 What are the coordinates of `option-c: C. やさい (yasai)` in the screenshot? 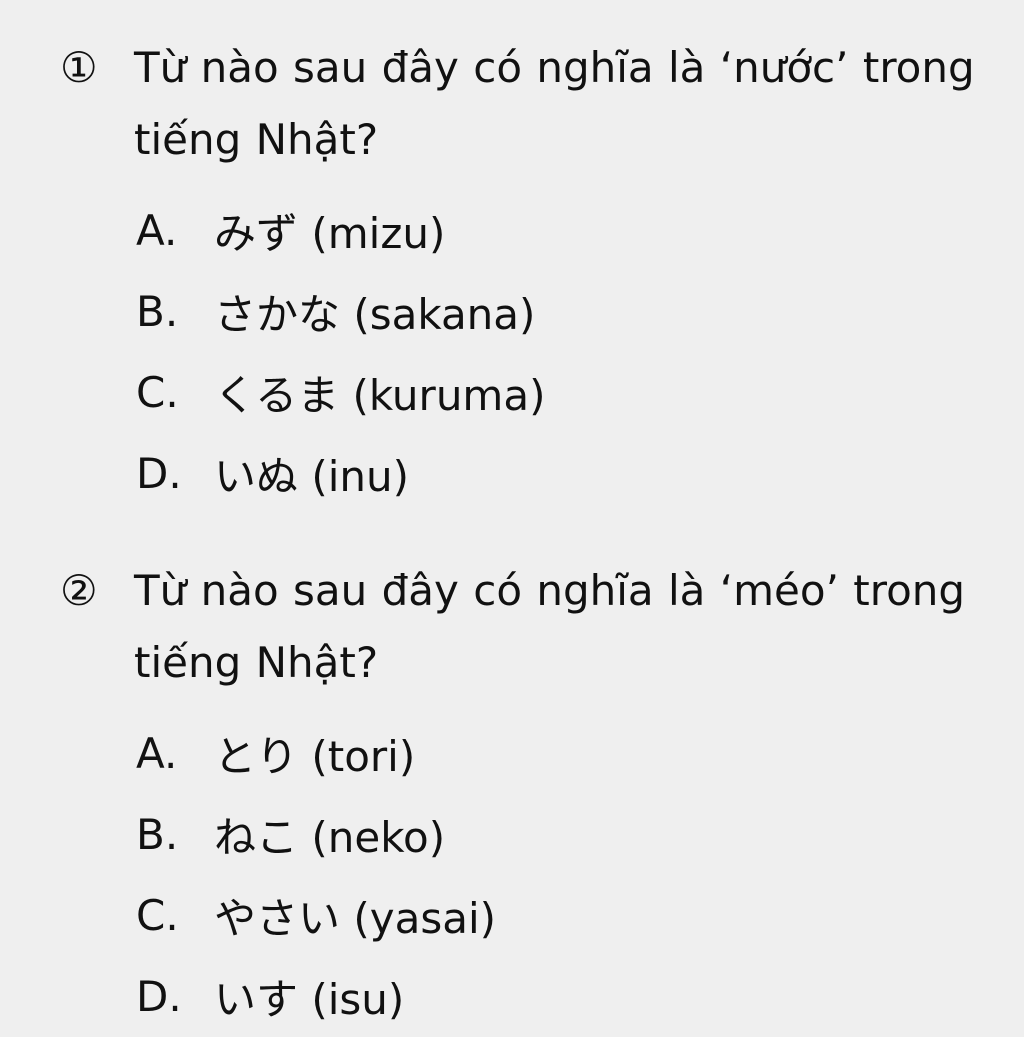 It's located at (568, 915).